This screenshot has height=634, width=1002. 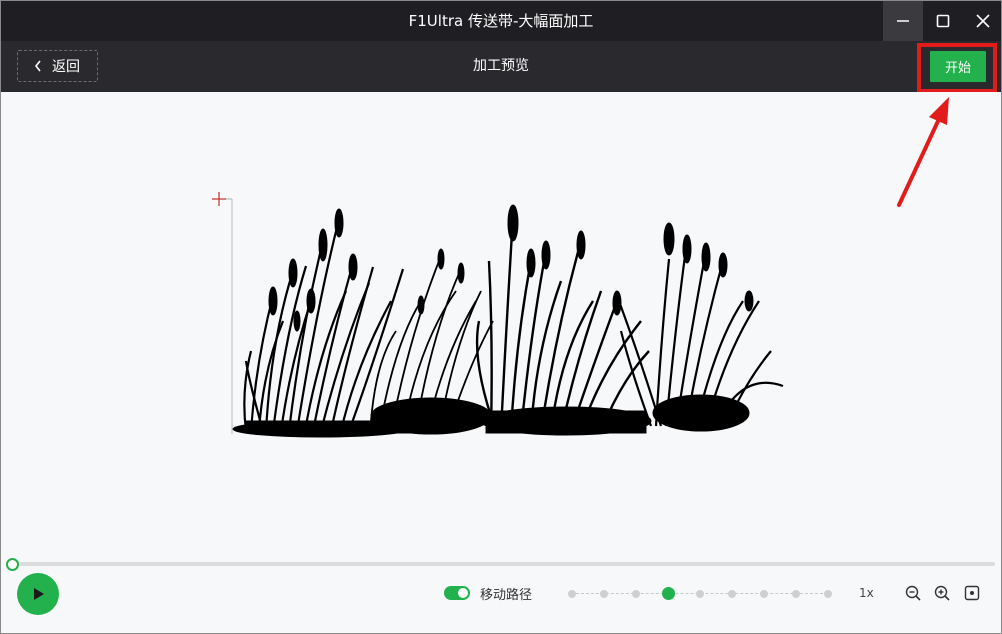 I want to click on speed-label: 1x, so click(x=866, y=593).